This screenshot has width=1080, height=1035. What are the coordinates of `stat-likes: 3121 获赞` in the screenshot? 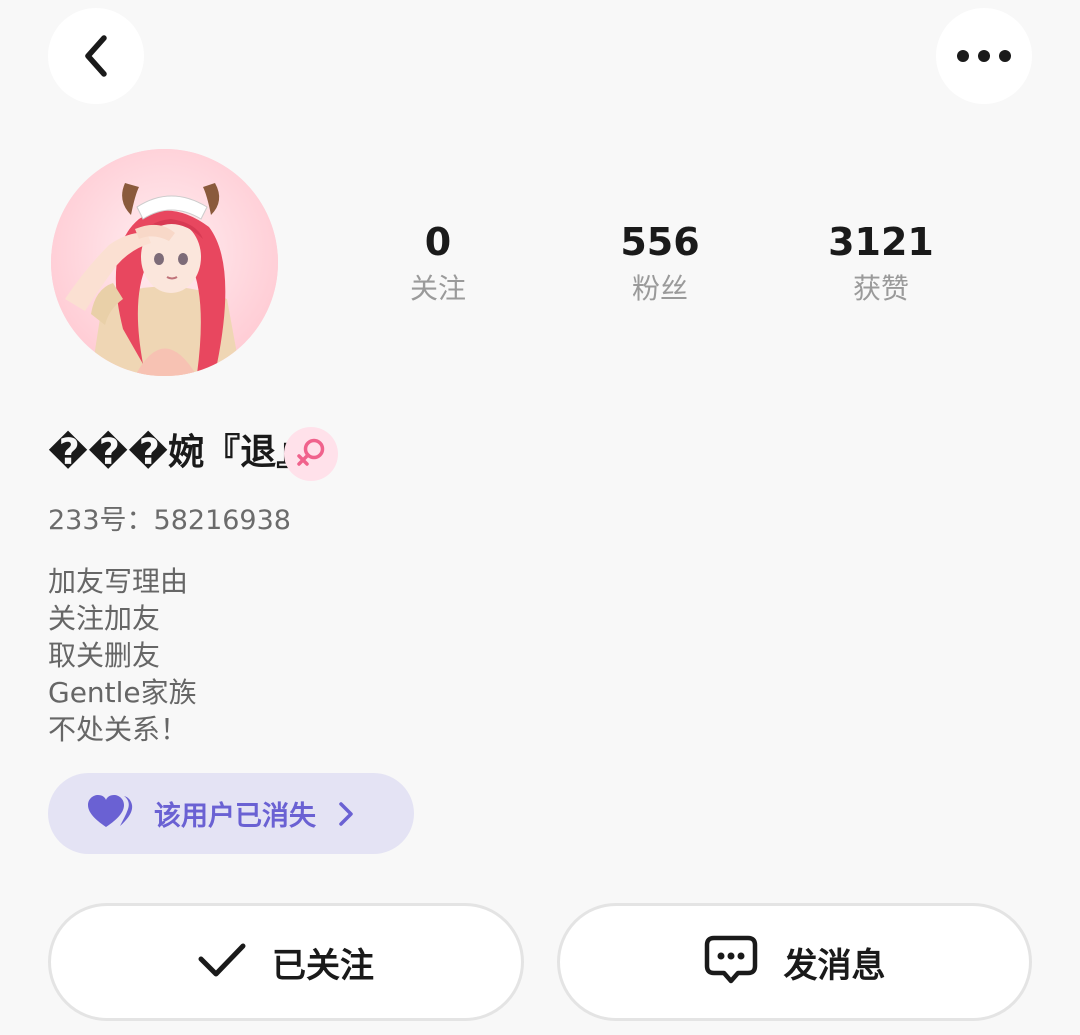 It's located at (881, 263).